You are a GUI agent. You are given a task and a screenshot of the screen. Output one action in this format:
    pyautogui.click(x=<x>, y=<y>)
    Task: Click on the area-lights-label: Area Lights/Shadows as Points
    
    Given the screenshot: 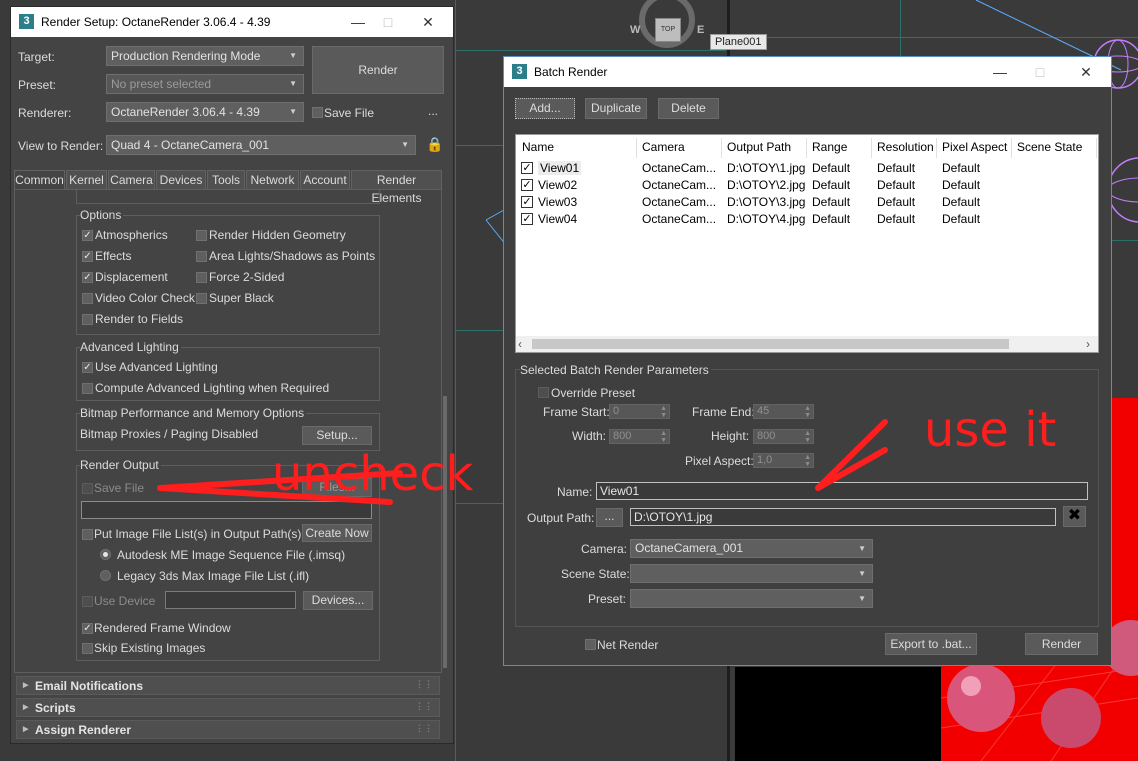 What is the action you would take?
    pyautogui.click(x=292, y=256)
    